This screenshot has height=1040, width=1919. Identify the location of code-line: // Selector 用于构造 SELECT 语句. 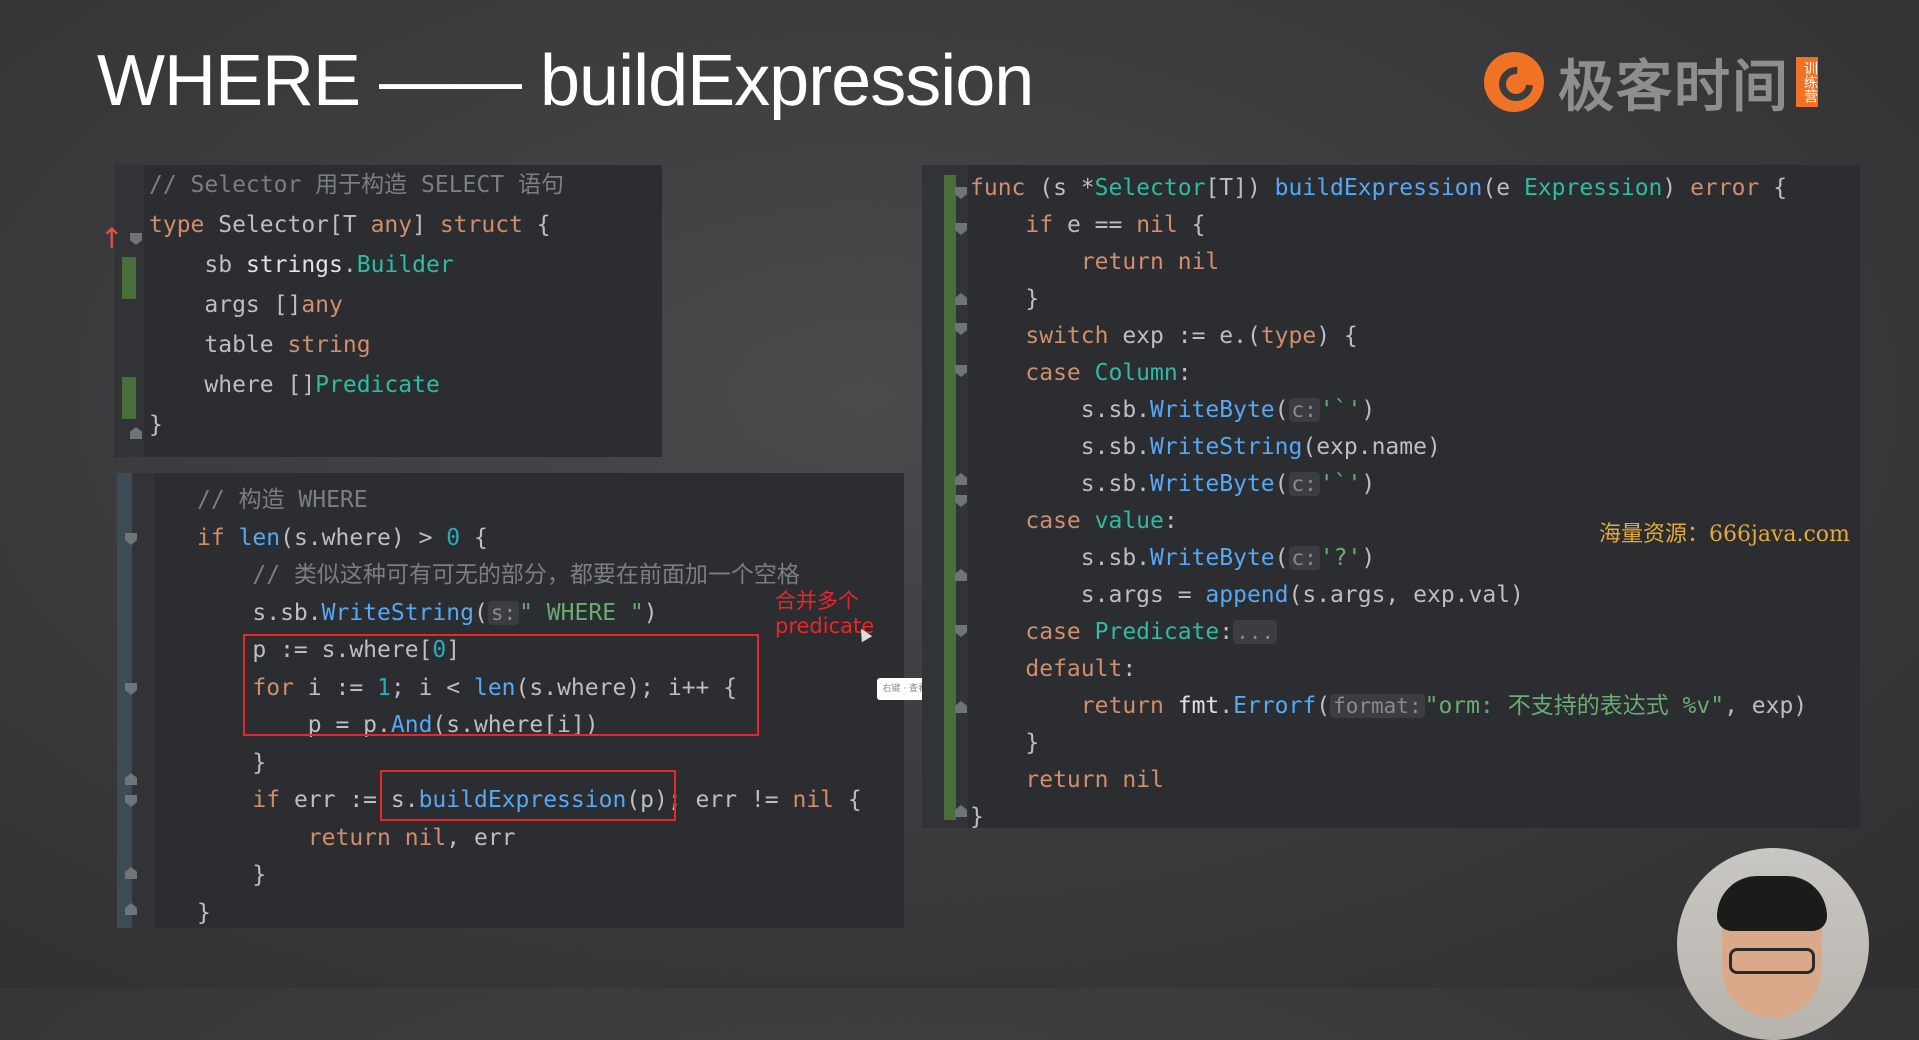
(356, 185).